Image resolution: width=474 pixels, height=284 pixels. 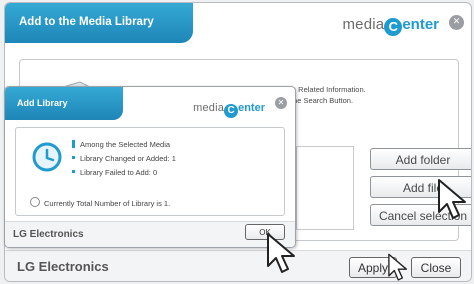 What do you see at coordinates (35, 202) in the screenshot?
I see `radio-icon` at bounding box center [35, 202].